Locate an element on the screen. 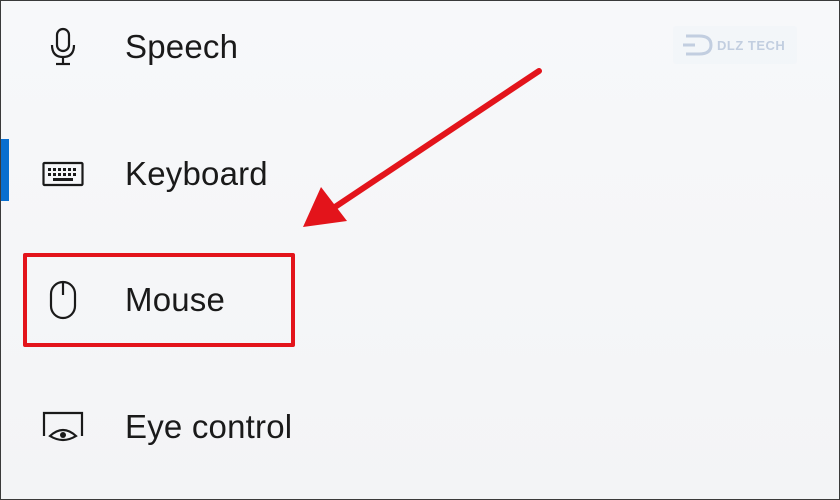  nav-item-mouse: Mouse is located at coordinates (211, 300).